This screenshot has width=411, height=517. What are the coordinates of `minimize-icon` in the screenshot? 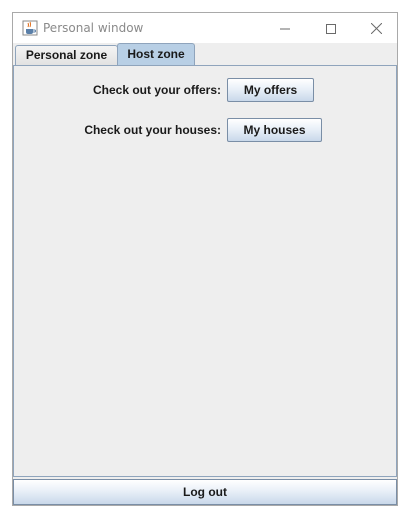 It's located at (285, 28).